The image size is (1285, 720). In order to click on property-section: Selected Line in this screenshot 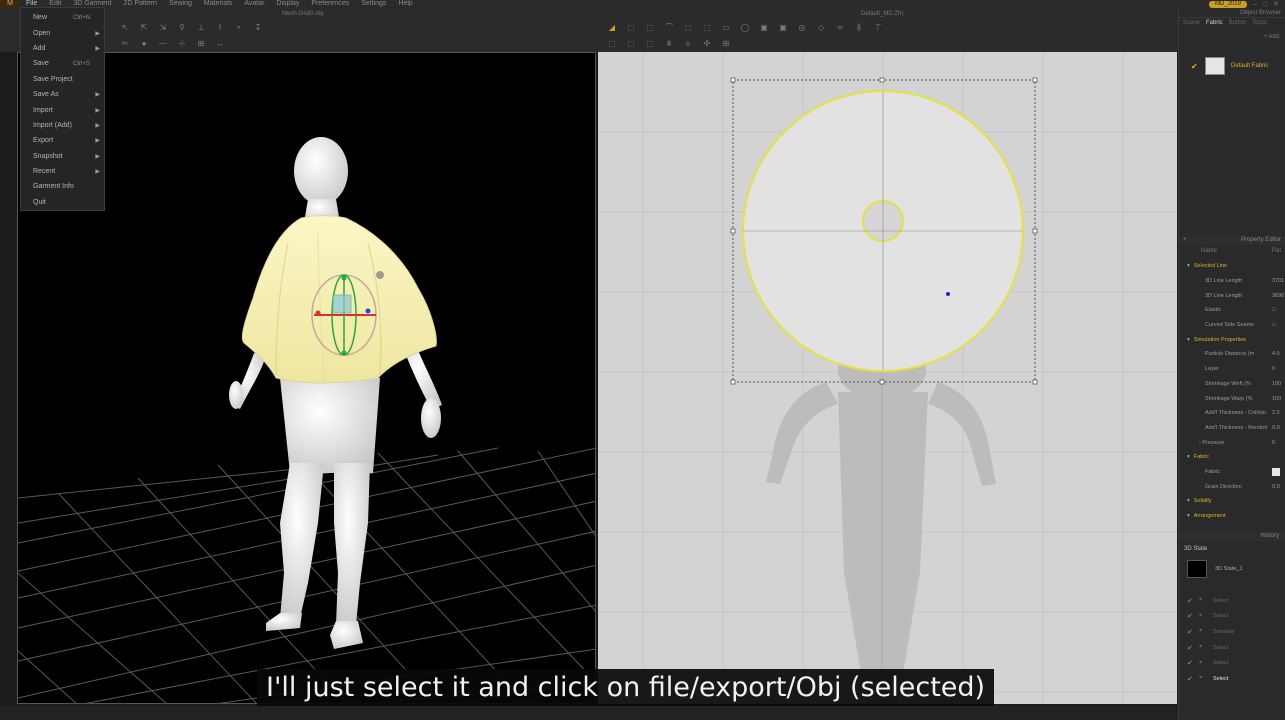, I will do `click(1232, 266)`.